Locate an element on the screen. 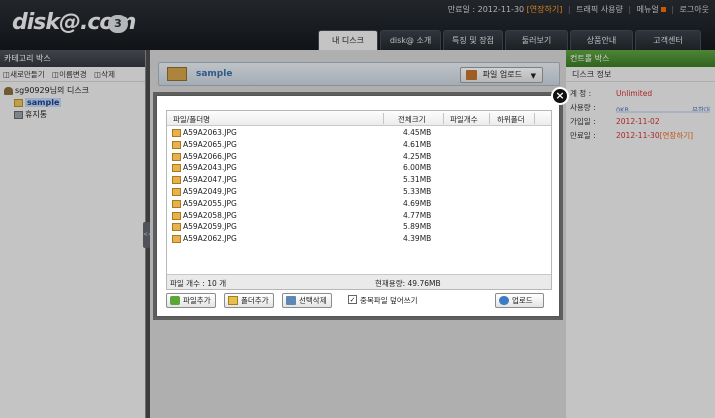  folder-add-icon is located at coordinates (233, 300).